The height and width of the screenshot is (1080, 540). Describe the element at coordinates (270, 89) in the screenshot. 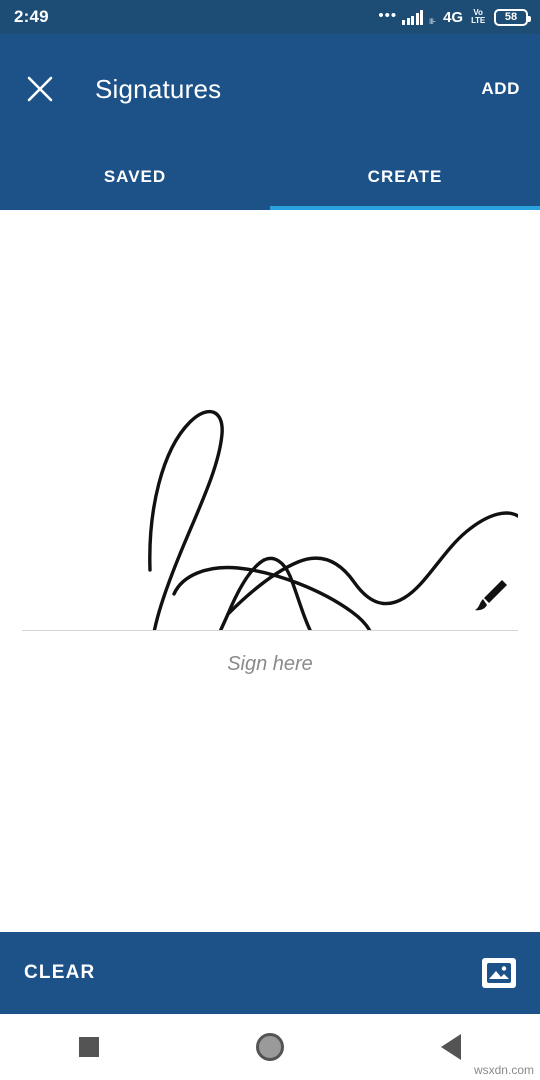

I see `app-bar: Signatures ADD` at that location.